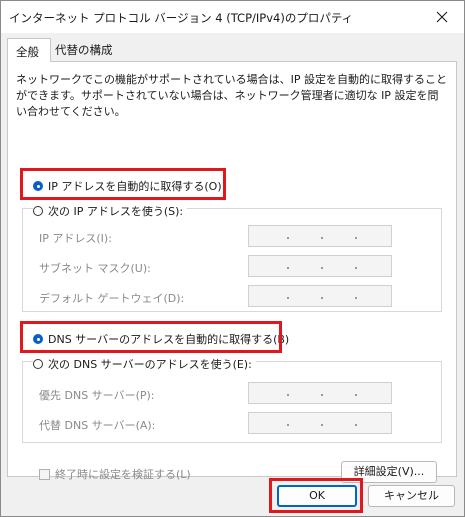 The width and height of the screenshot is (465, 517). I want to click on ip-manual-radio: 次の IP アドレスを使う(S):, so click(110, 211).